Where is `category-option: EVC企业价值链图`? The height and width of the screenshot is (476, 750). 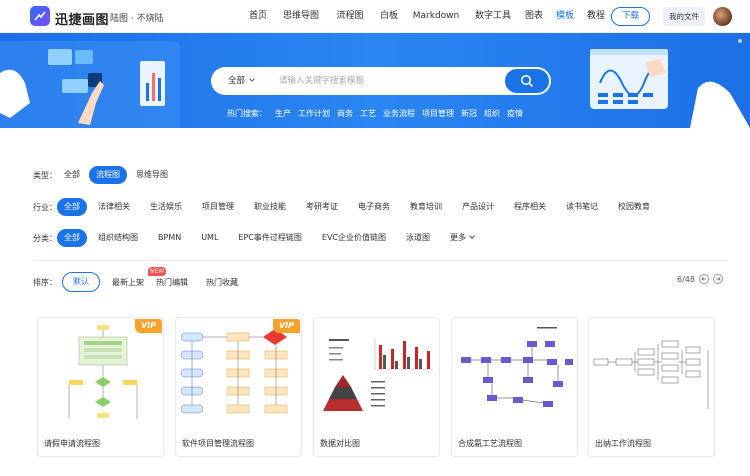
category-option: EVC企业价值链图 is located at coordinates (354, 238).